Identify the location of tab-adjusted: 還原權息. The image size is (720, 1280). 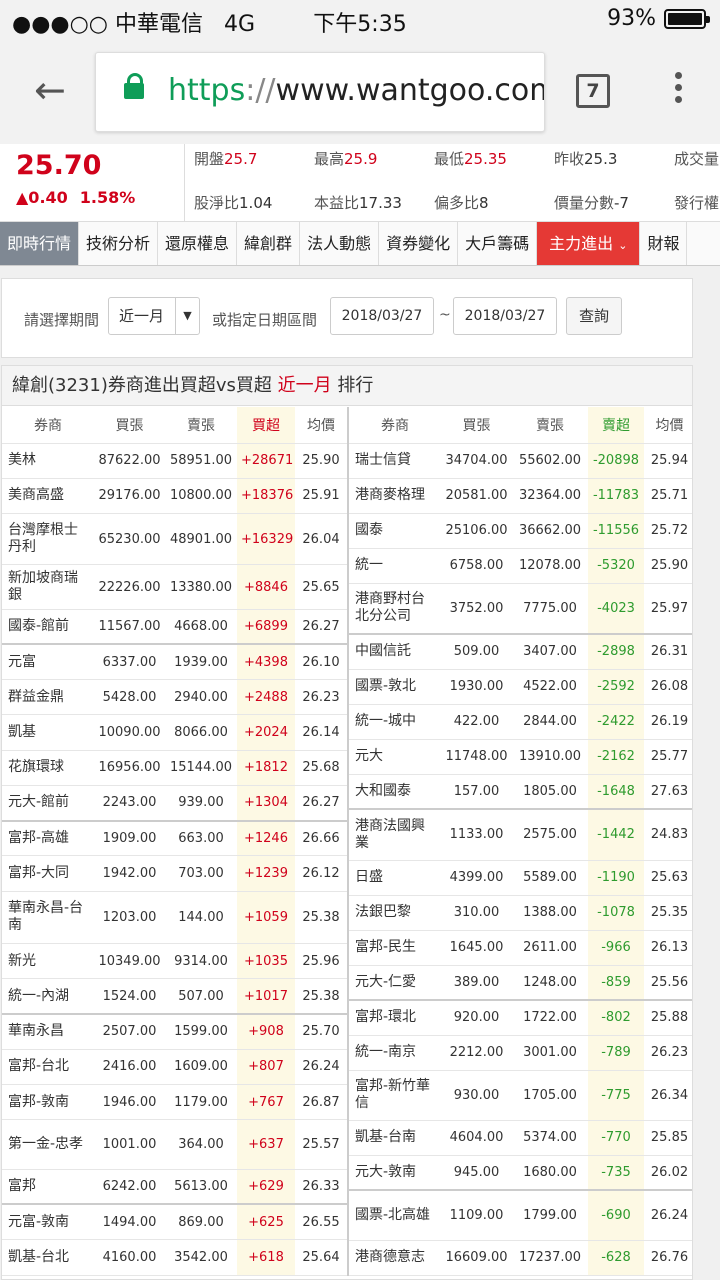
(198, 243).